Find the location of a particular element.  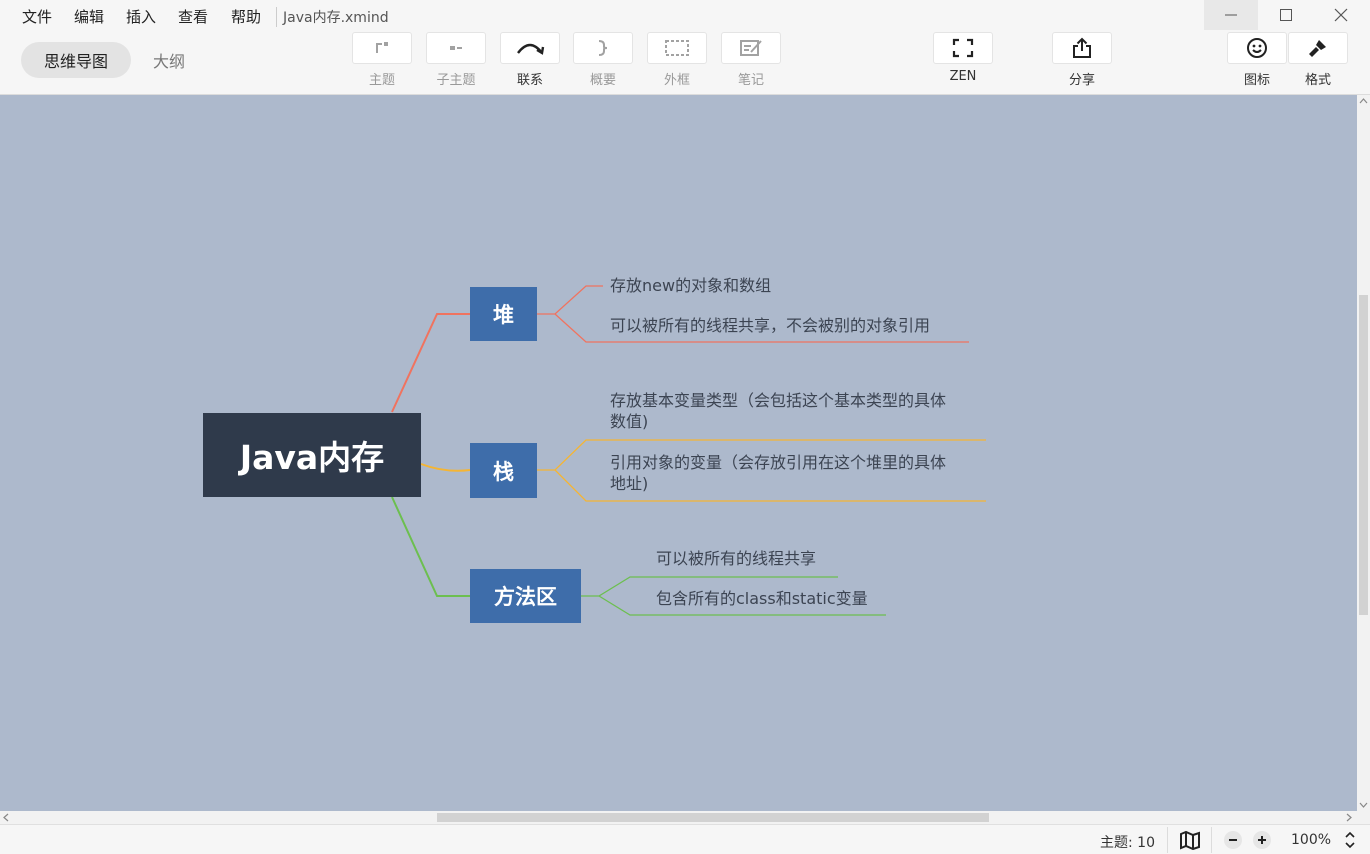

subtopic-button is located at coordinates (456, 48).